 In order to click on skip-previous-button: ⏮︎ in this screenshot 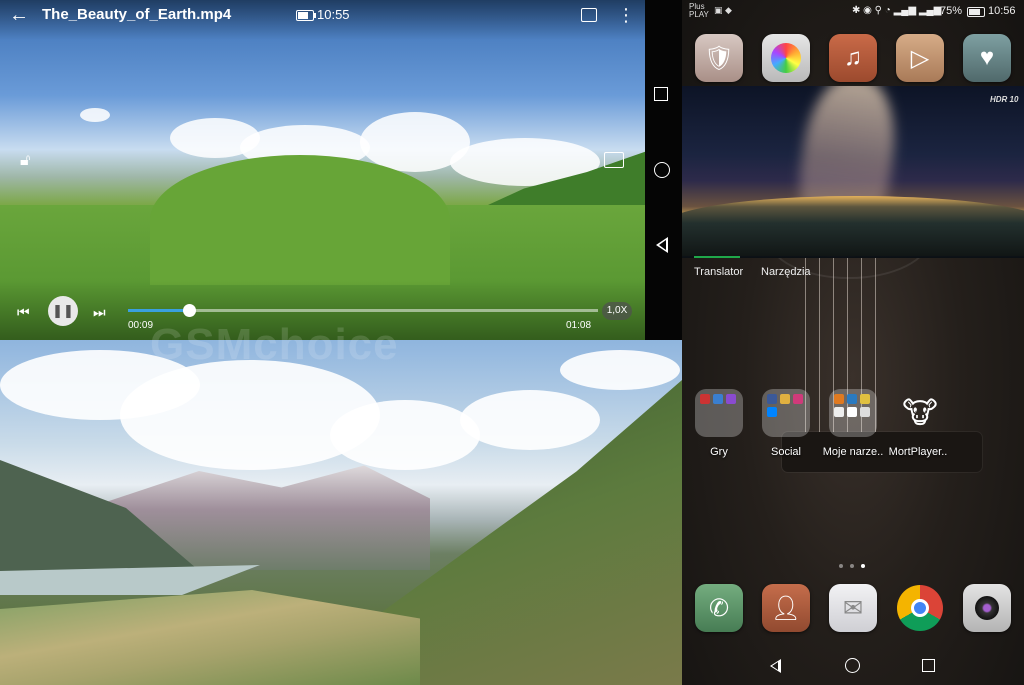, I will do `click(23, 312)`.